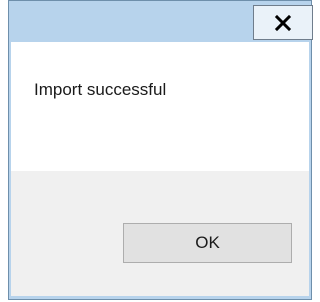 The height and width of the screenshot is (302, 320). What do you see at coordinates (161, 20) in the screenshot?
I see `title-bar` at bounding box center [161, 20].